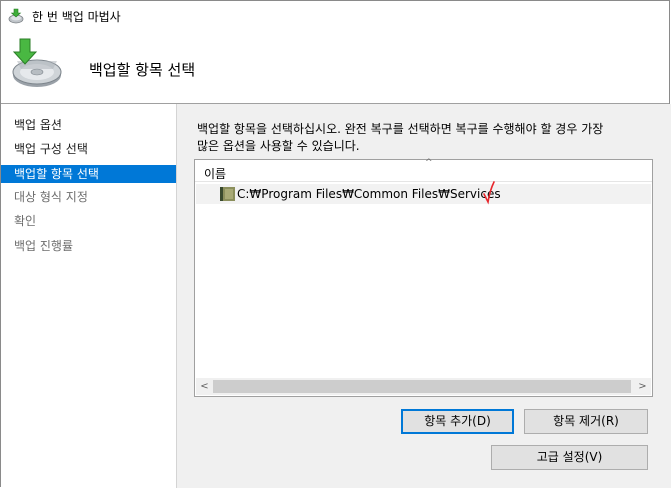  I want to click on list-item: C:₩Program Files₩Common Files₩Services, so click(423, 193).